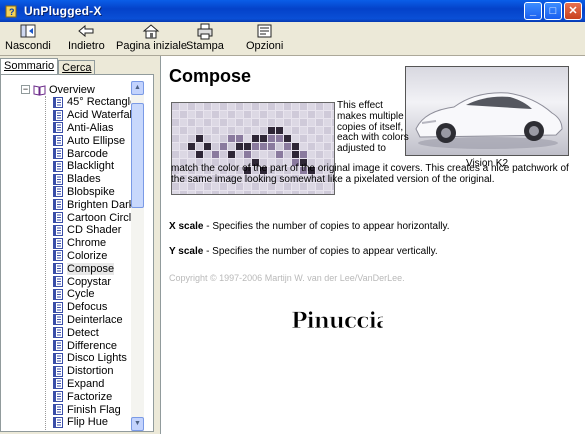 Image resolution: width=585 pixels, height=434 pixels. I want to click on tree-item: Acid Waterfall, so click(93, 115).